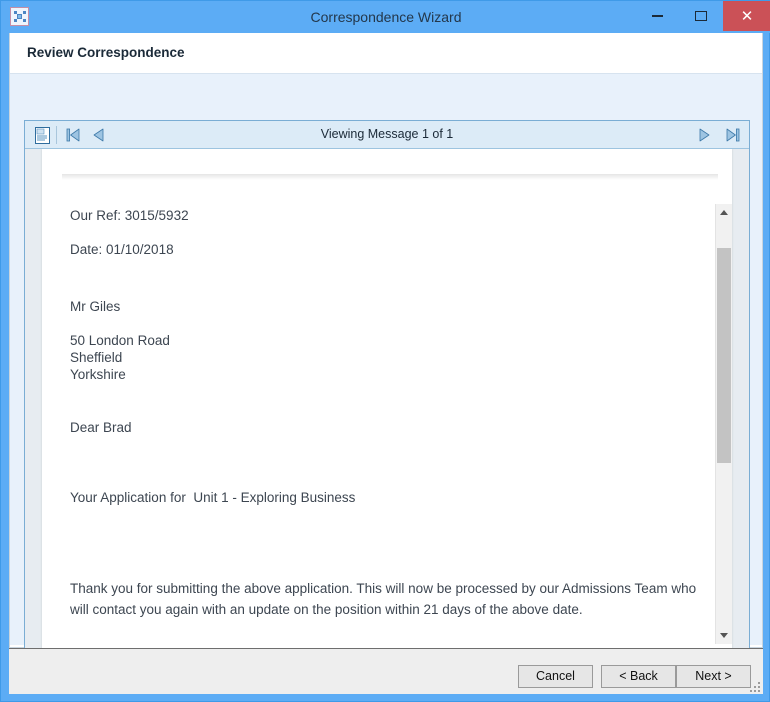 Image resolution: width=770 pixels, height=702 pixels. I want to click on scrollbar-thumb, so click(724, 355).